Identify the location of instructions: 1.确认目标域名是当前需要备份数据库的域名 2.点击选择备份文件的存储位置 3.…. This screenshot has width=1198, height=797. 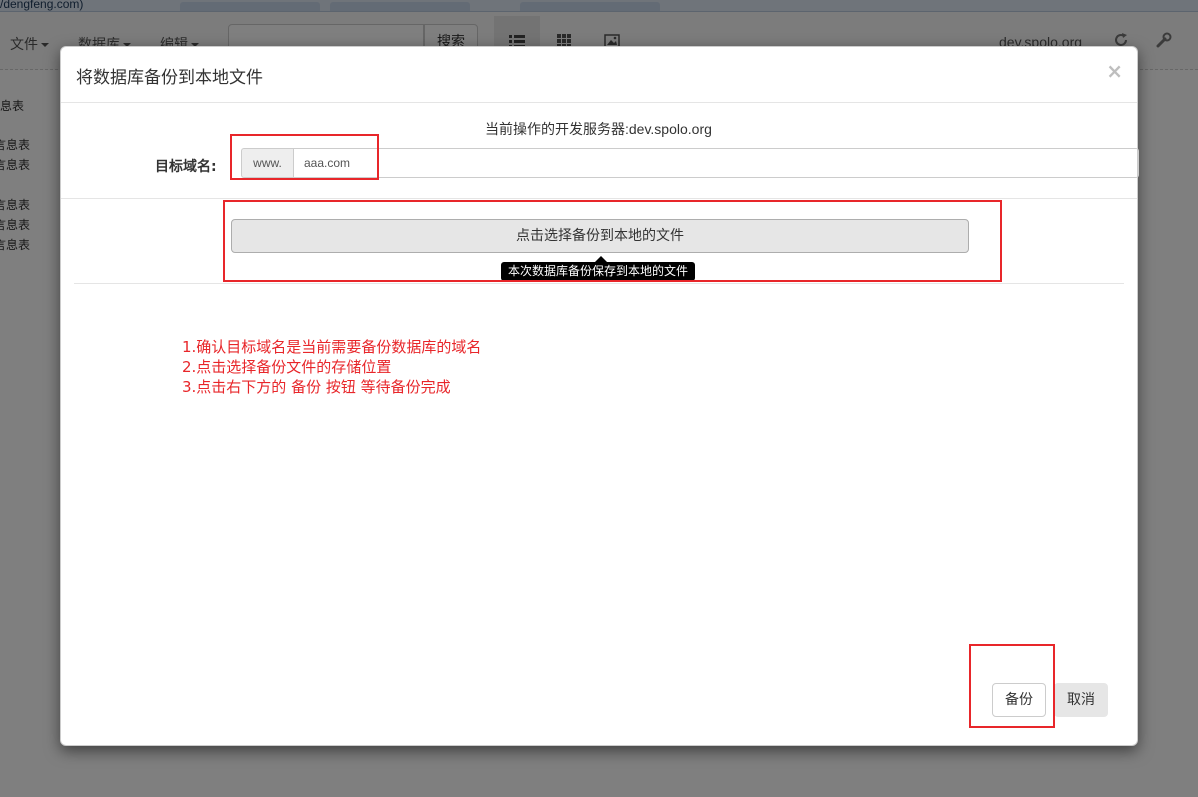
(331, 367).